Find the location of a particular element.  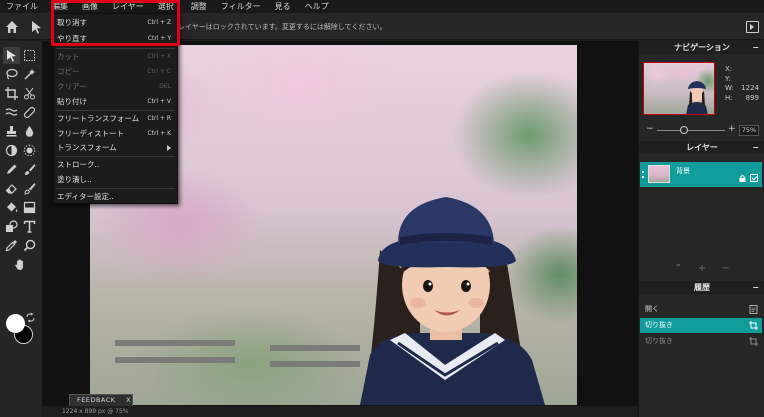

fill-menu-item: 塗り潰し.. is located at coordinates (115, 179).